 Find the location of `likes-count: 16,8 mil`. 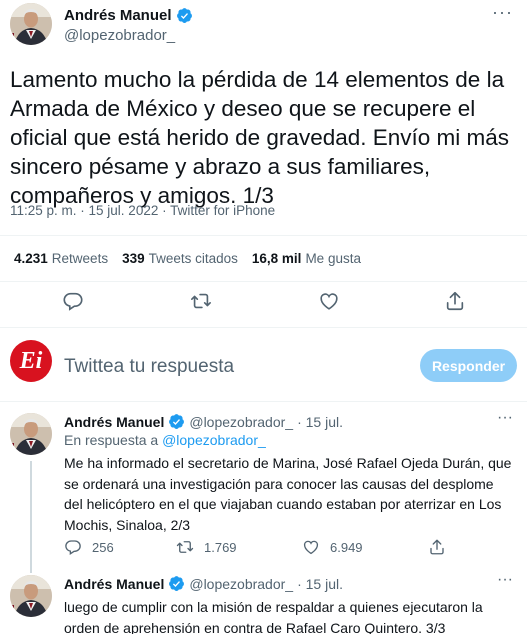

likes-count: 16,8 mil is located at coordinates (276, 258).